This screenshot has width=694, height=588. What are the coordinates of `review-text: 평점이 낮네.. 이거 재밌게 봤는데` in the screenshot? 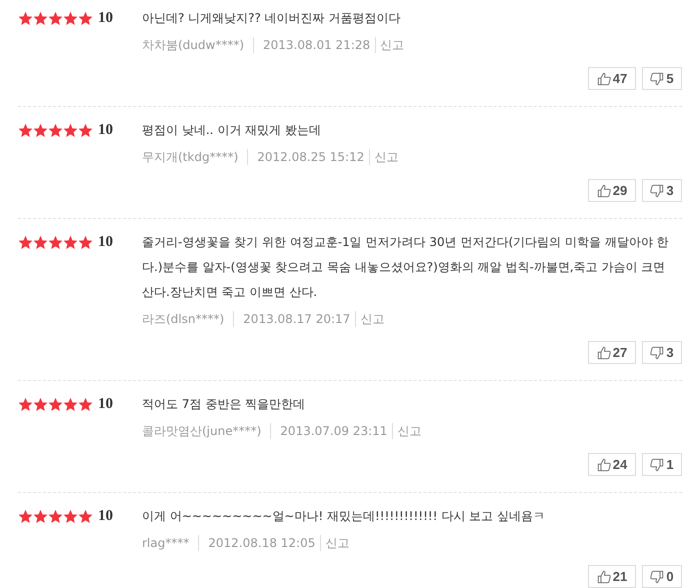 It's located at (232, 130).